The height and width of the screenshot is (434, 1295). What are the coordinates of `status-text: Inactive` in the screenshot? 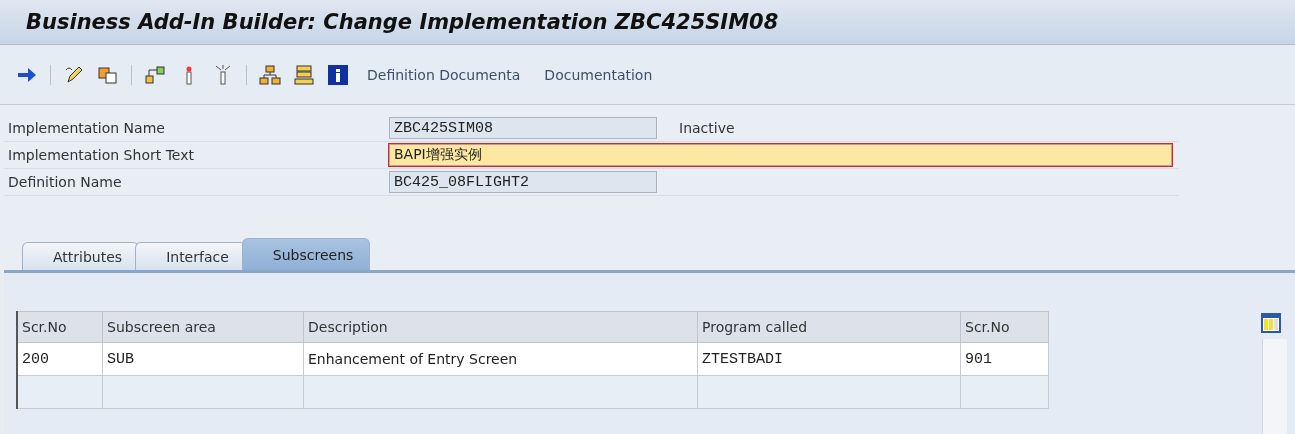 It's located at (707, 128).